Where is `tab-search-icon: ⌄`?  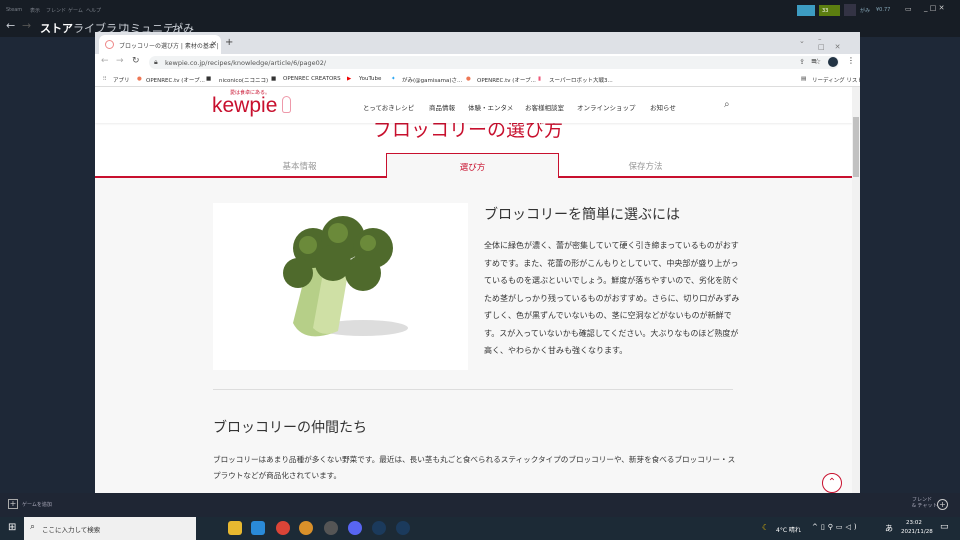
tab-search-icon: ⌄ is located at coordinates (802, 41).